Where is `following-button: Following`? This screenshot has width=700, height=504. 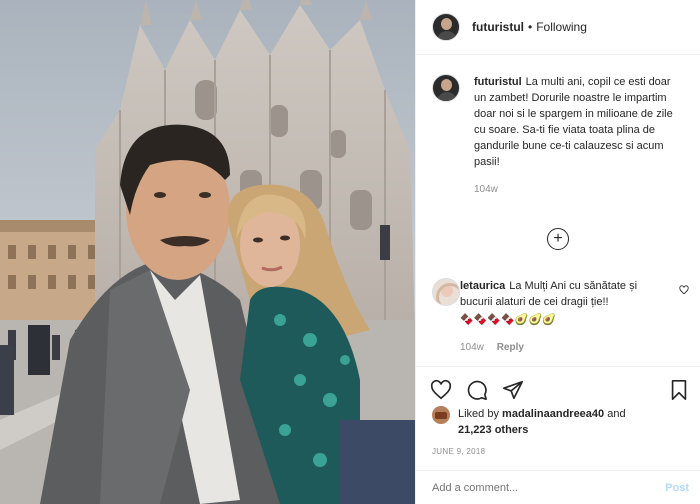
following-button: Following is located at coordinates (561, 27).